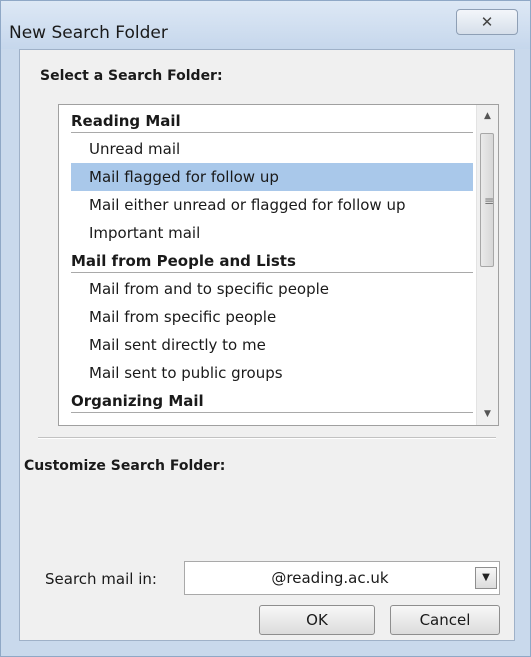 The image size is (531, 657). What do you see at coordinates (486, 578) in the screenshot?
I see `chevron-down-icon: ▼` at bounding box center [486, 578].